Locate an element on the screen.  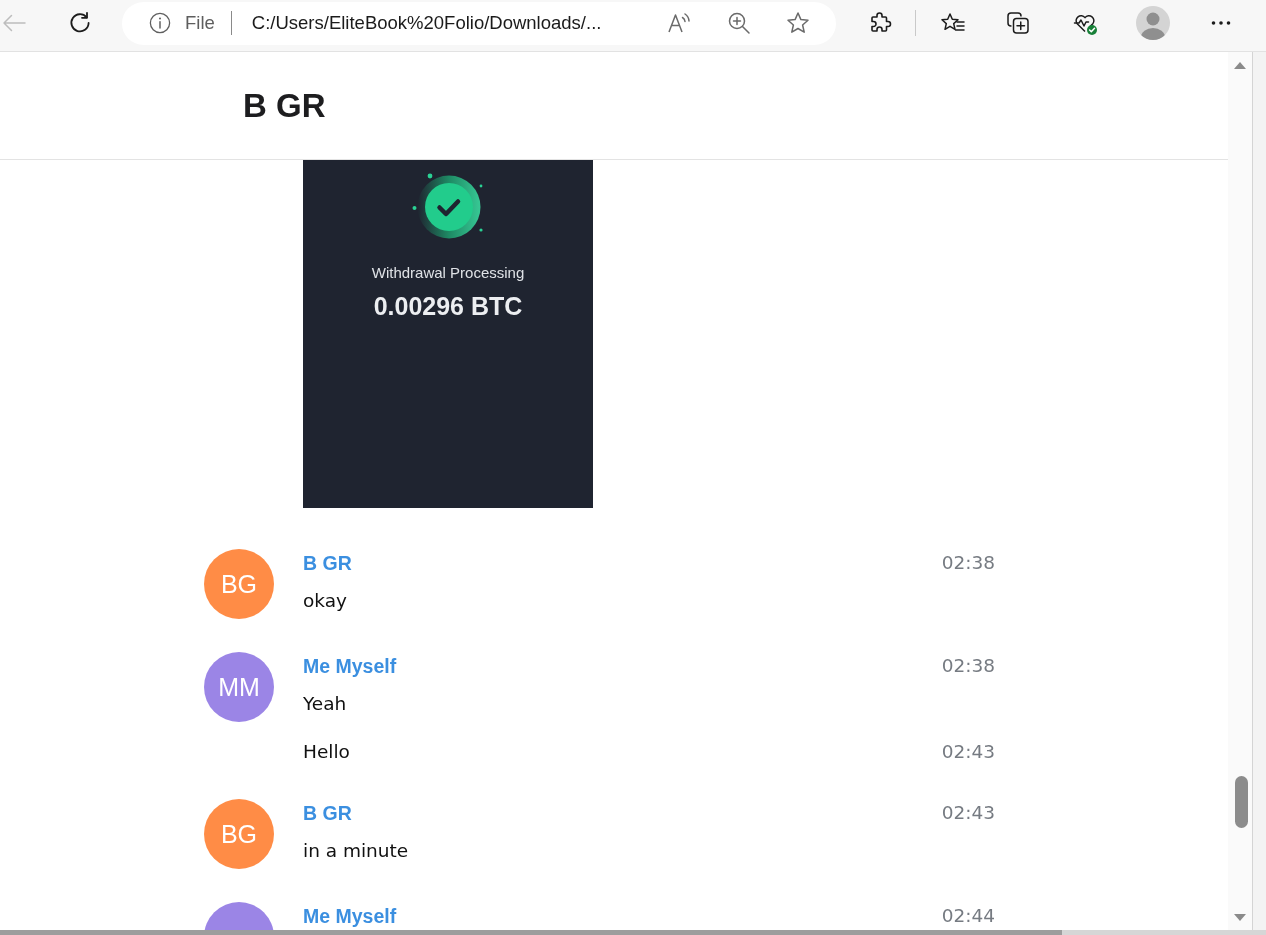
message-time: 02:44 is located at coordinates (968, 916).